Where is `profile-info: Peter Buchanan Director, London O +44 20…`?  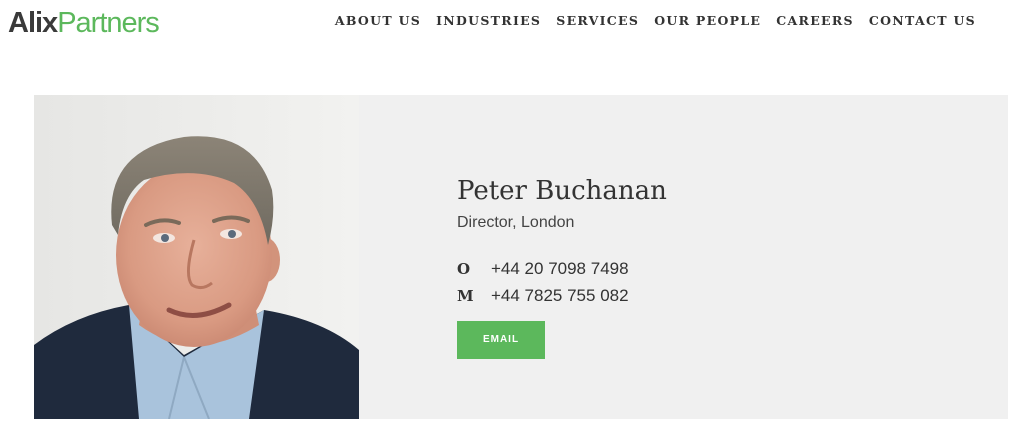
profile-info: Peter Buchanan Director, London O +44 20… is located at coordinates (562, 267).